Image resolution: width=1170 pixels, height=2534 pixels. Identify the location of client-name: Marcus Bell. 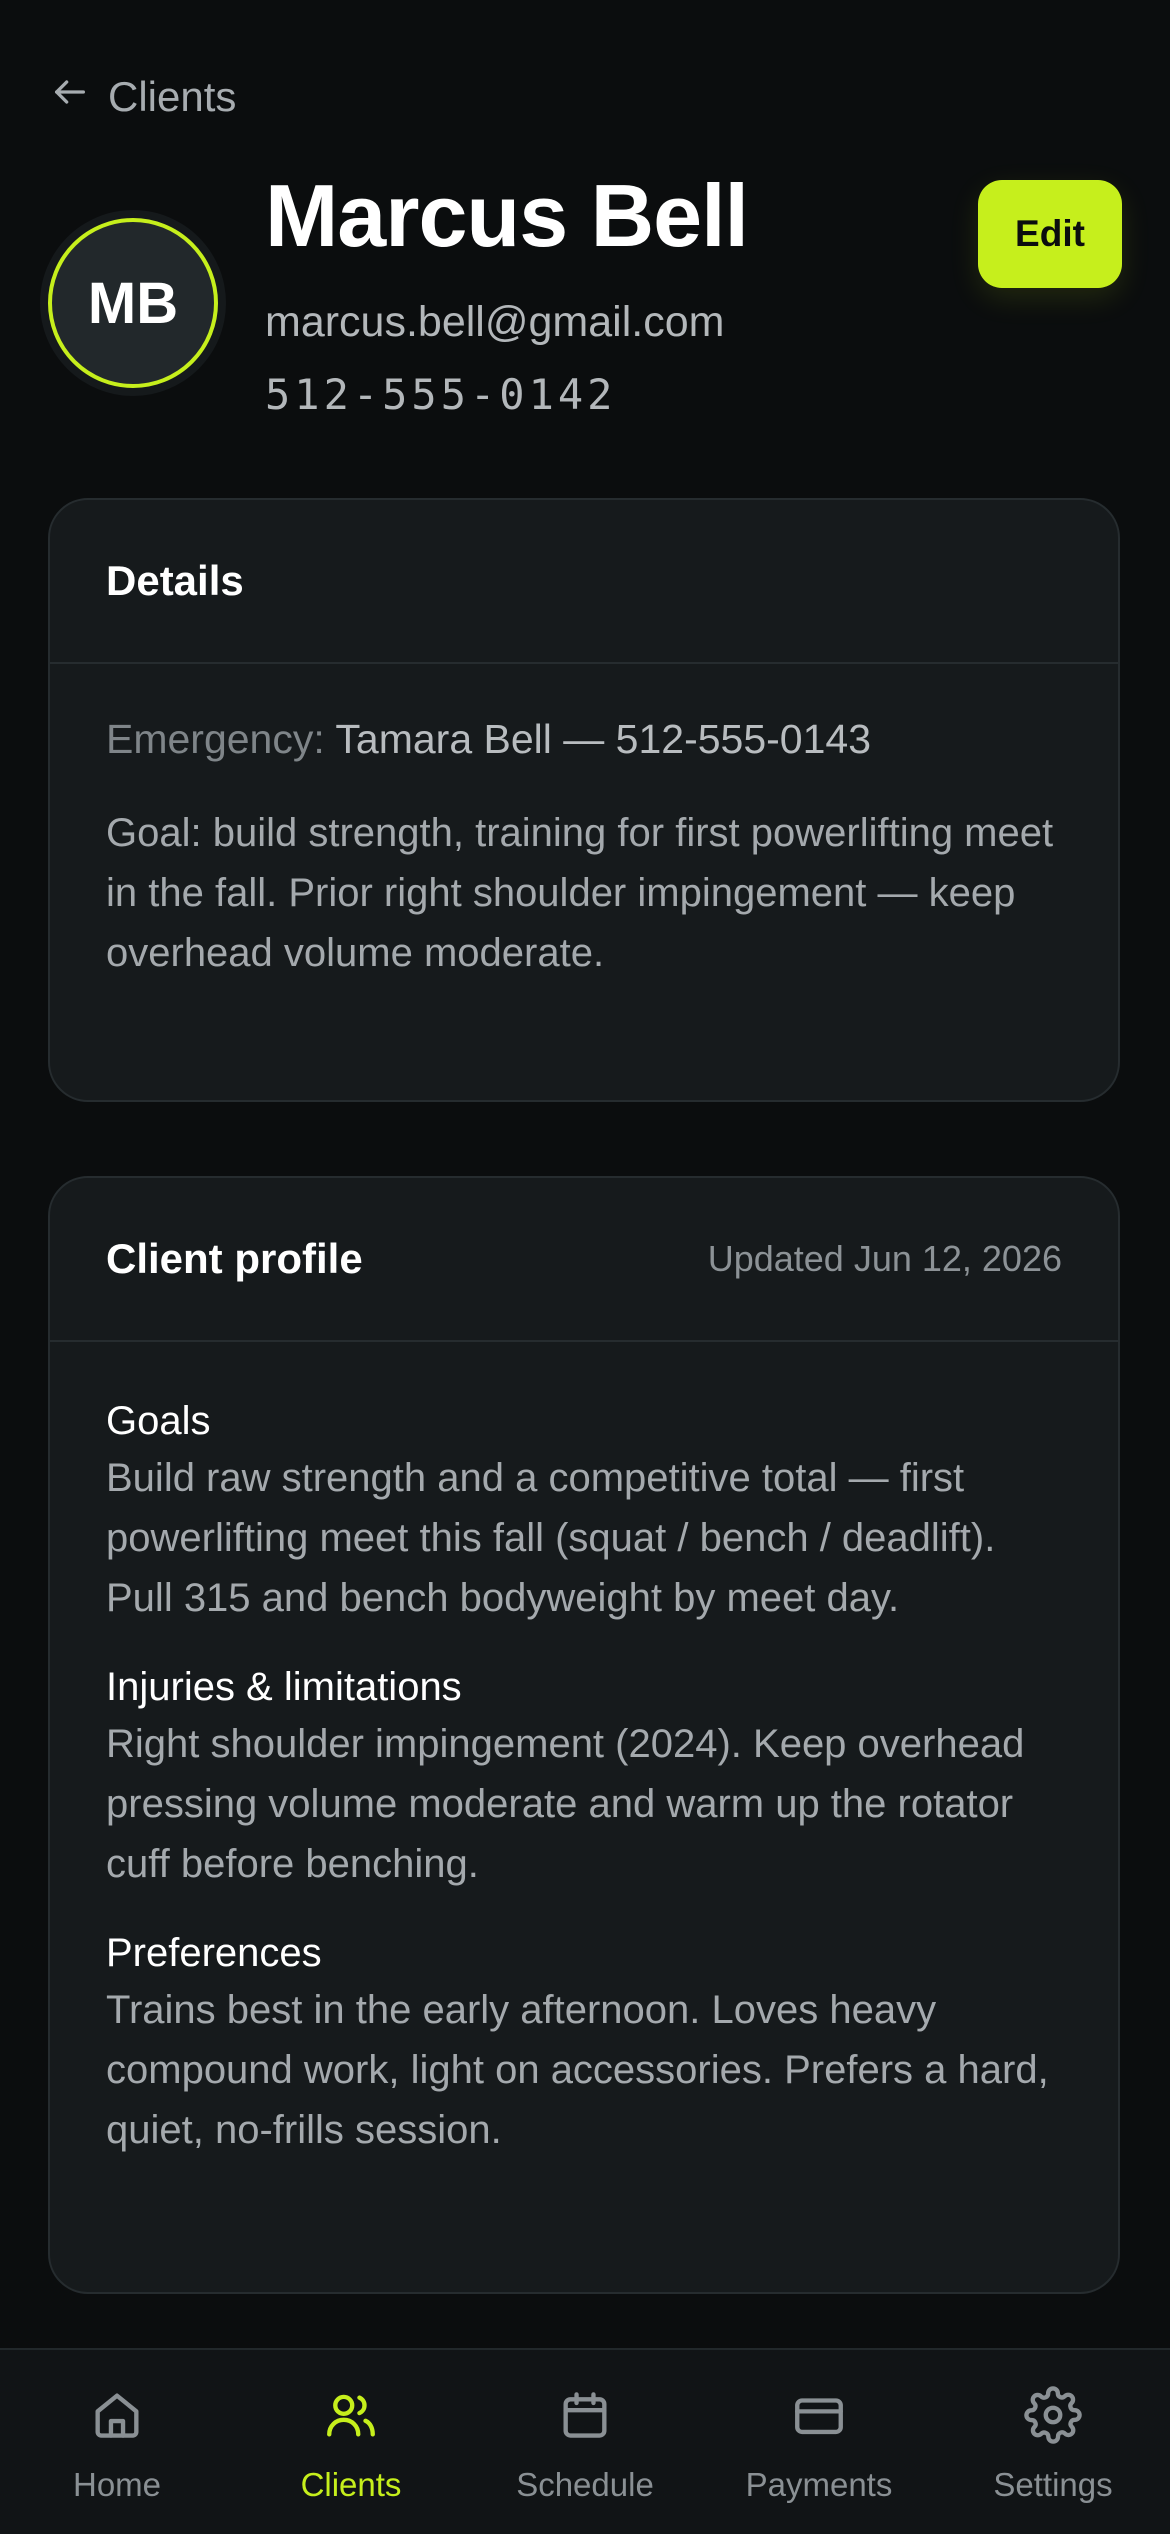
(507, 215).